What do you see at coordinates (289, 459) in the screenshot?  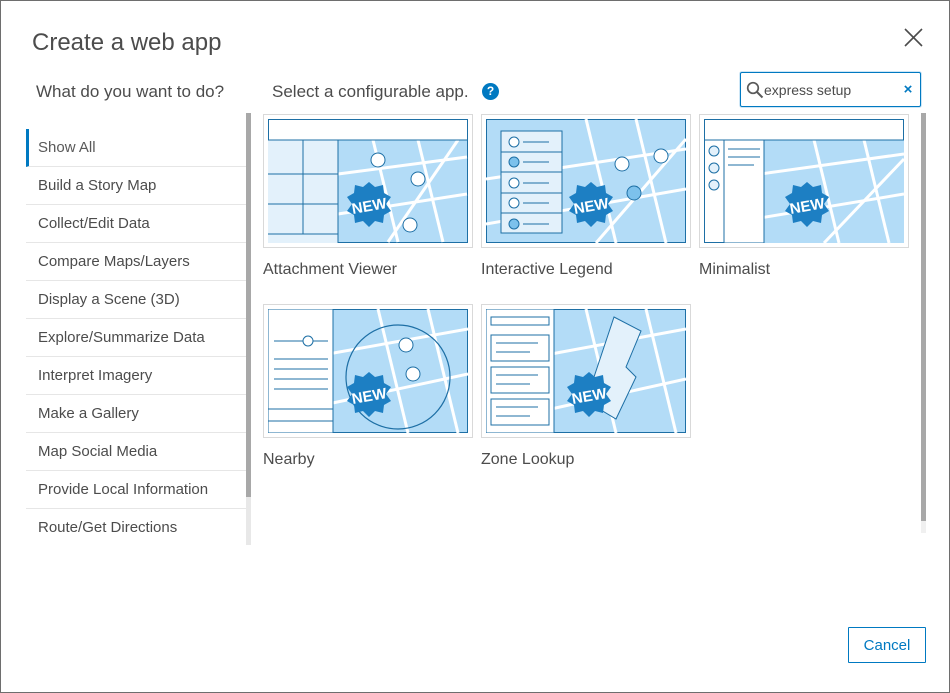 I see `app-card-label: Nearby` at bounding box center [289, 459].